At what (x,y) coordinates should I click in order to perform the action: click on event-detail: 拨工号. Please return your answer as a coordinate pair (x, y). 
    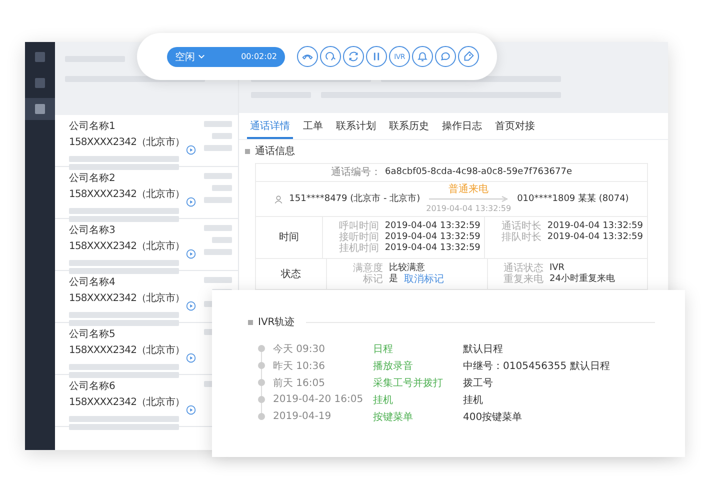
    Looking at the image, I should click on (478, 383).